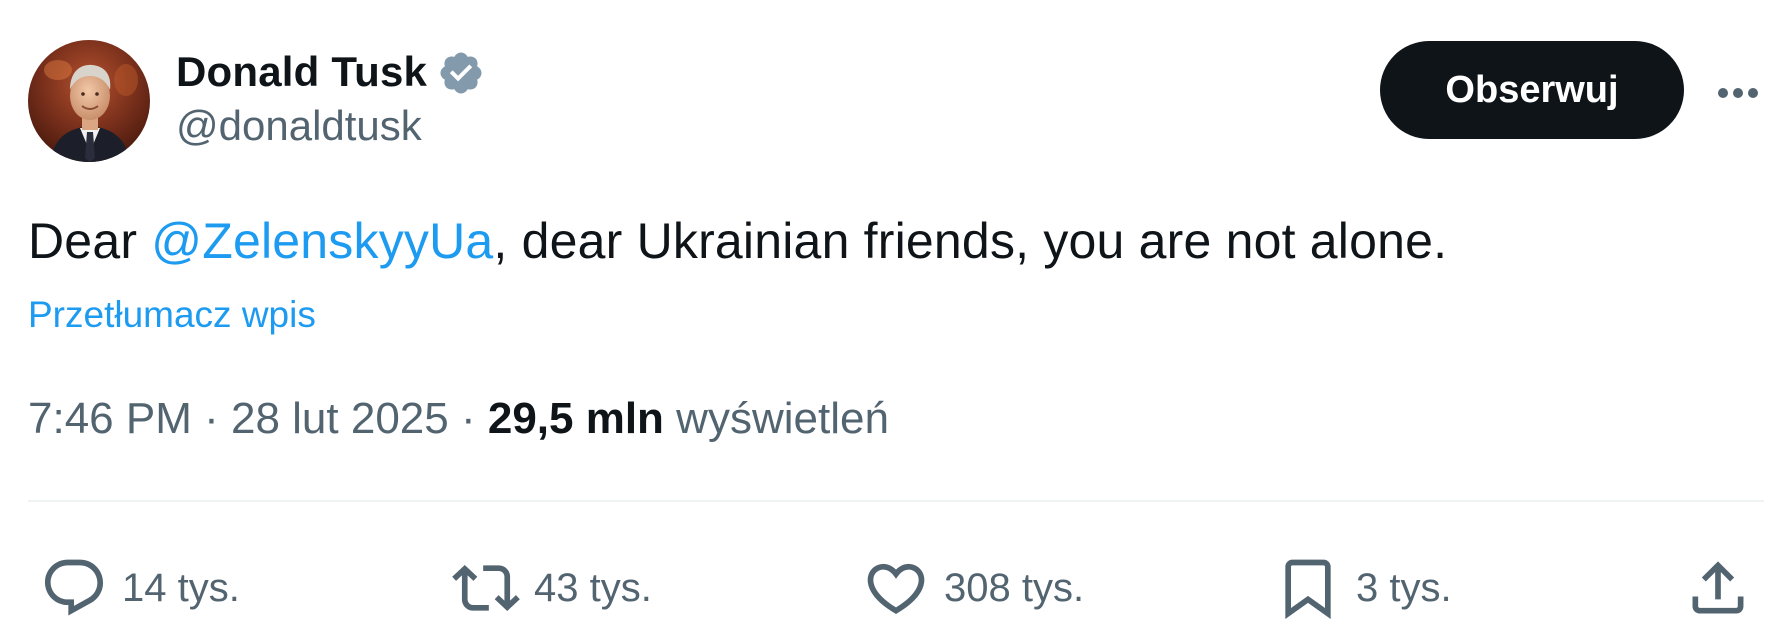 The height and width of the screenshot is (628, 1786). I want to click on retweet-button: 43 tys., so click(552, 588).